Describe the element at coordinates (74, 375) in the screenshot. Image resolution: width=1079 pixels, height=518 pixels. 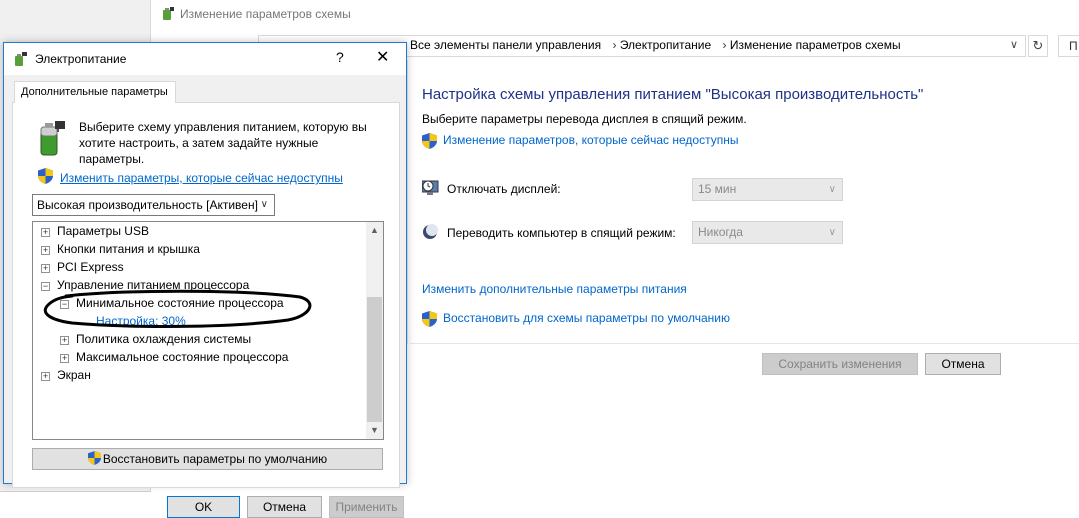
I see `tree-item-label: Экран` at that location.